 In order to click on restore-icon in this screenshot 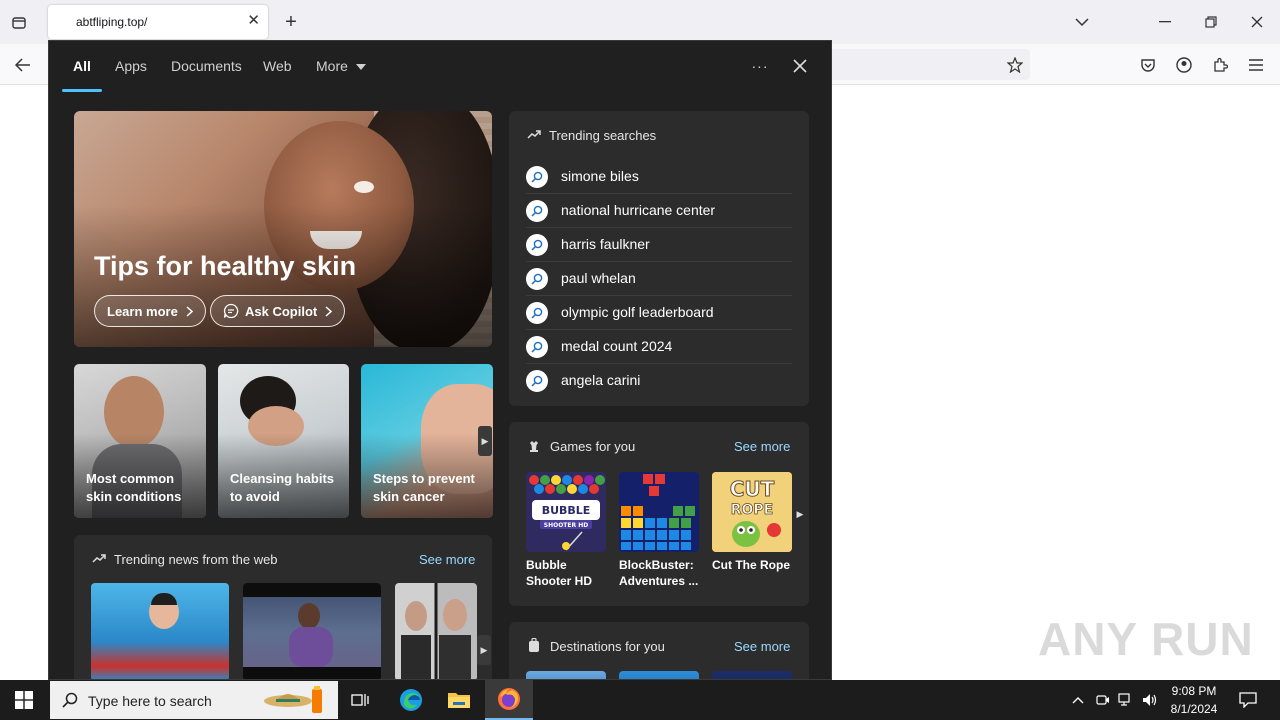, I will do `click(1211, 22)`.